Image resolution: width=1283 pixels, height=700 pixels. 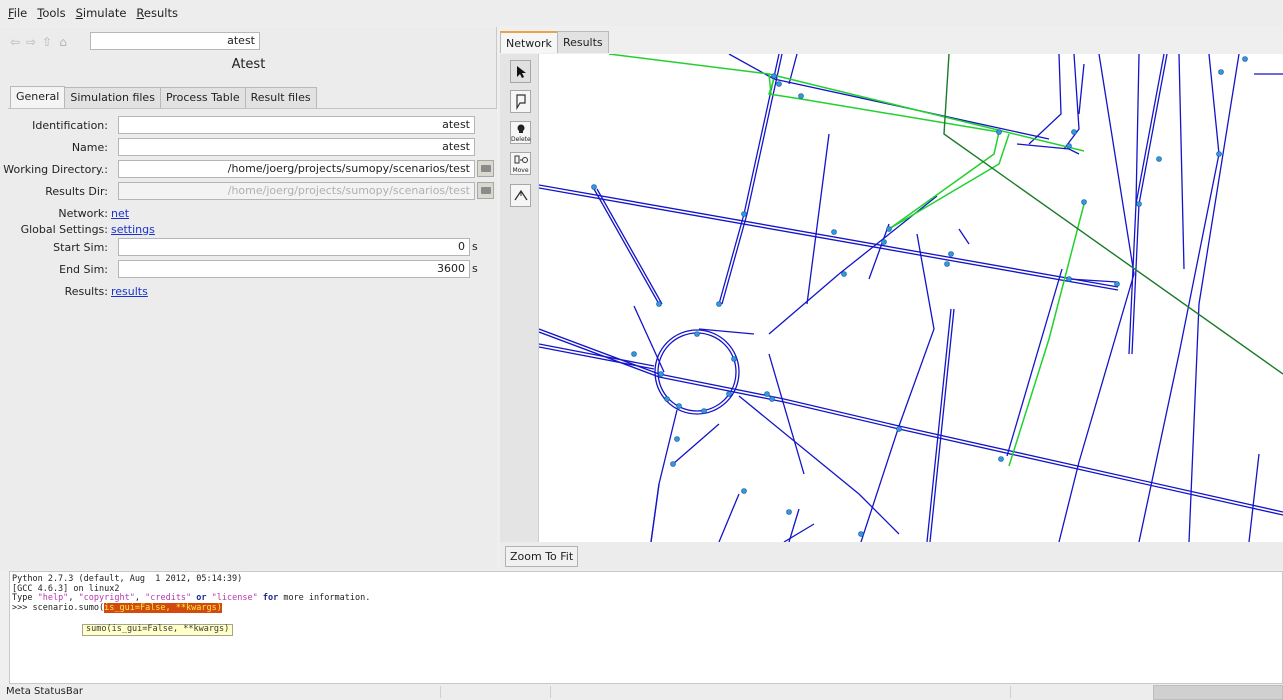 I want to click on working-dir-label: Working Directory.:, so click(x=55, y=169).